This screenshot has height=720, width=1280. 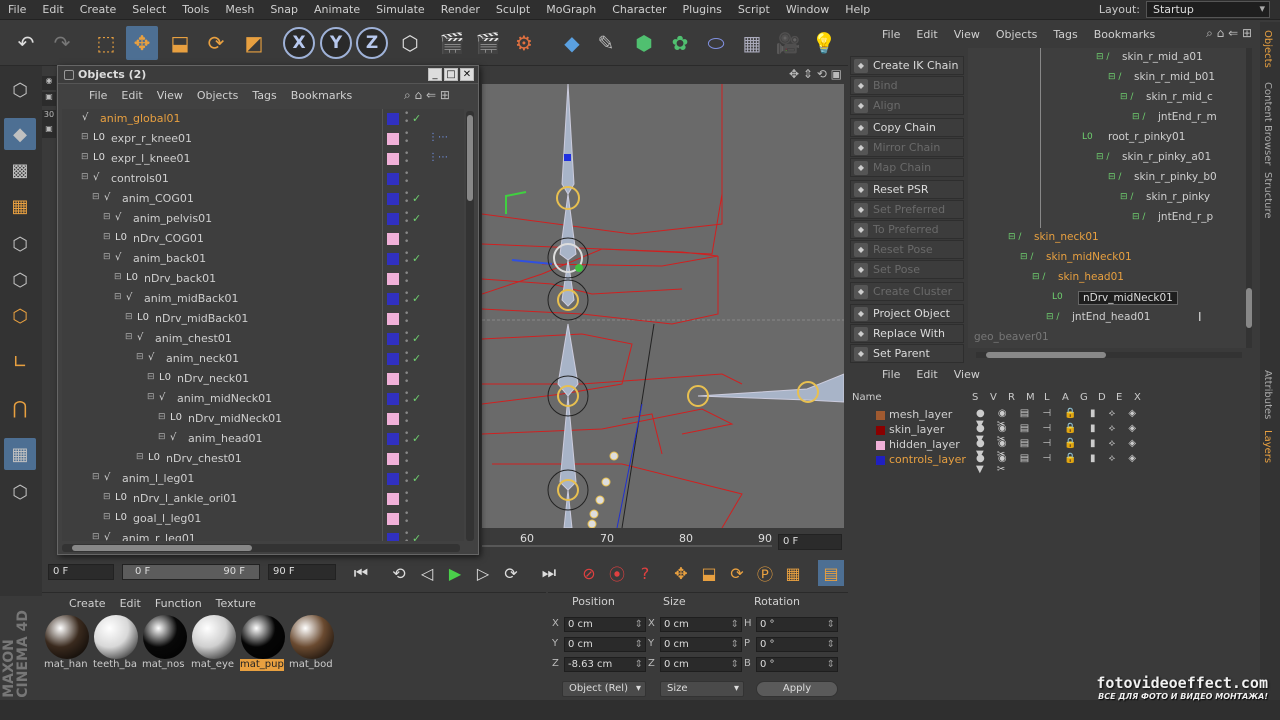 What do you see at coordinates (1208, 9) in the screenshot?
I see `layout-dropdown: Startup` at bounding box center [1208, 9].